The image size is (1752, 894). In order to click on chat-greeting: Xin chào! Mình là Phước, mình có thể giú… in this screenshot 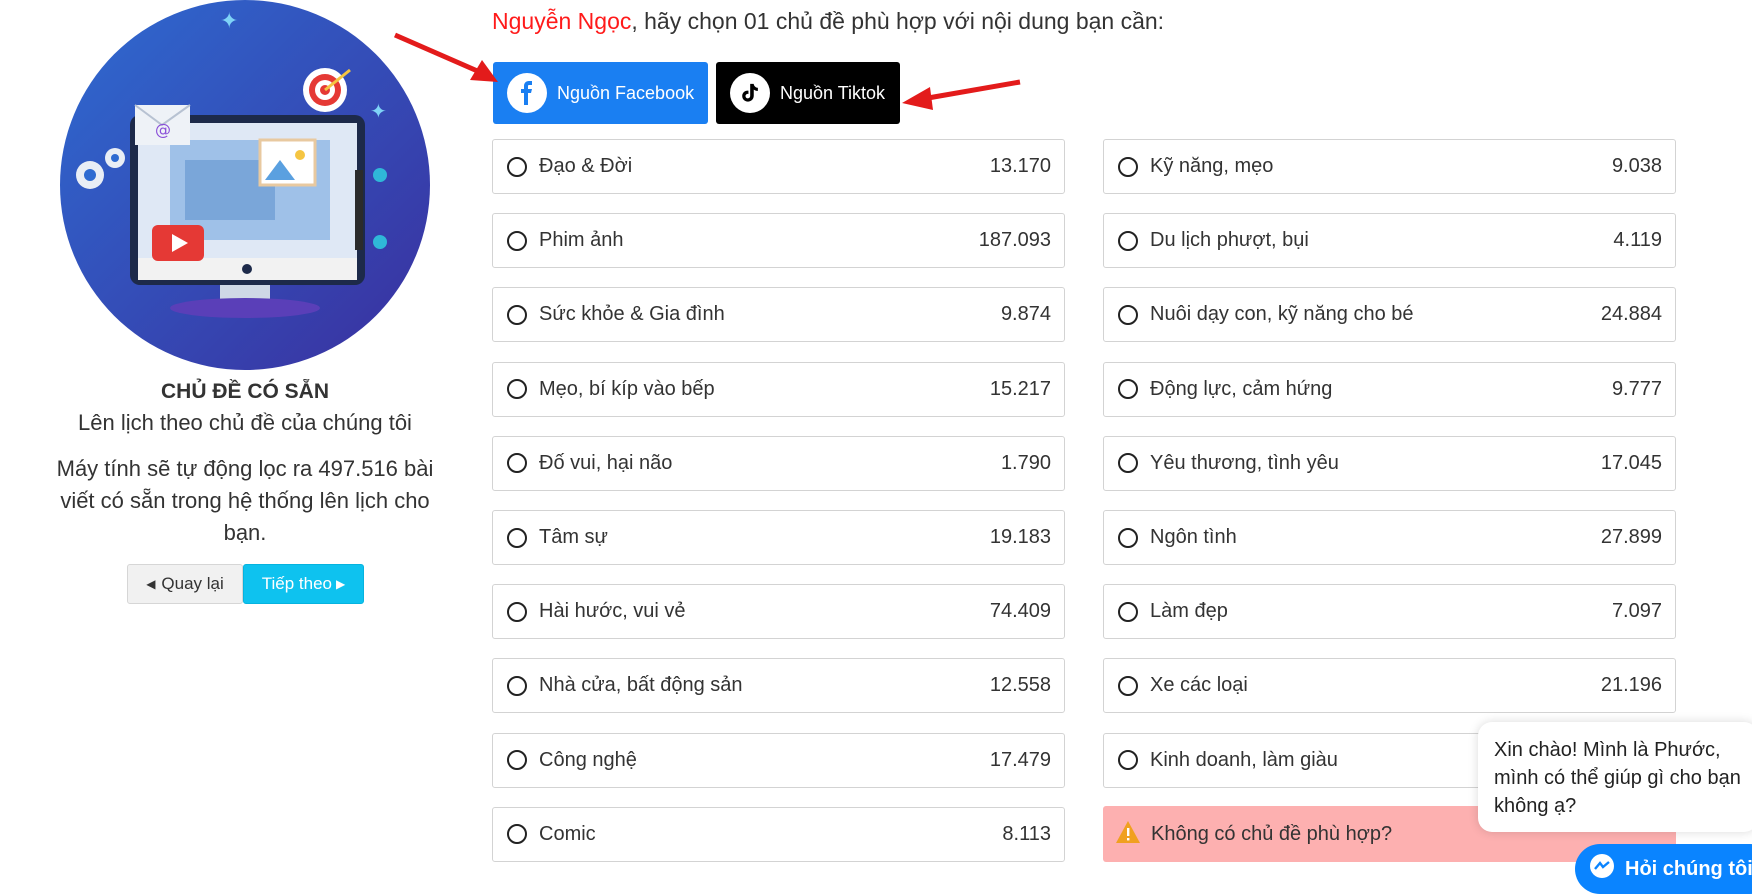, I will do `click(1617, 778)`.